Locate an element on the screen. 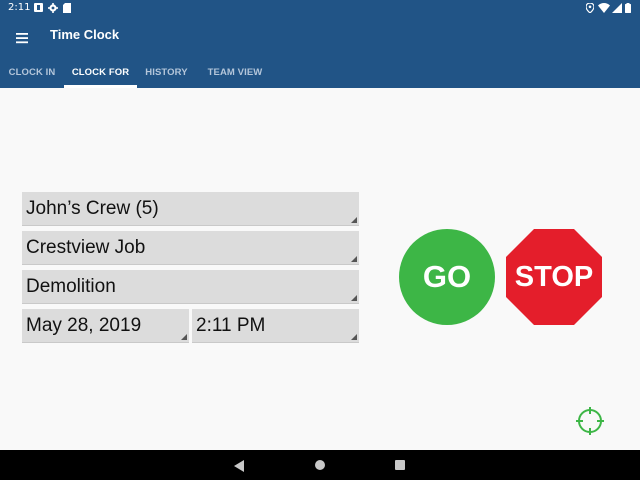 This screenshot has width=640, height=480. go-button: GO is located at coordinates (447, 277).